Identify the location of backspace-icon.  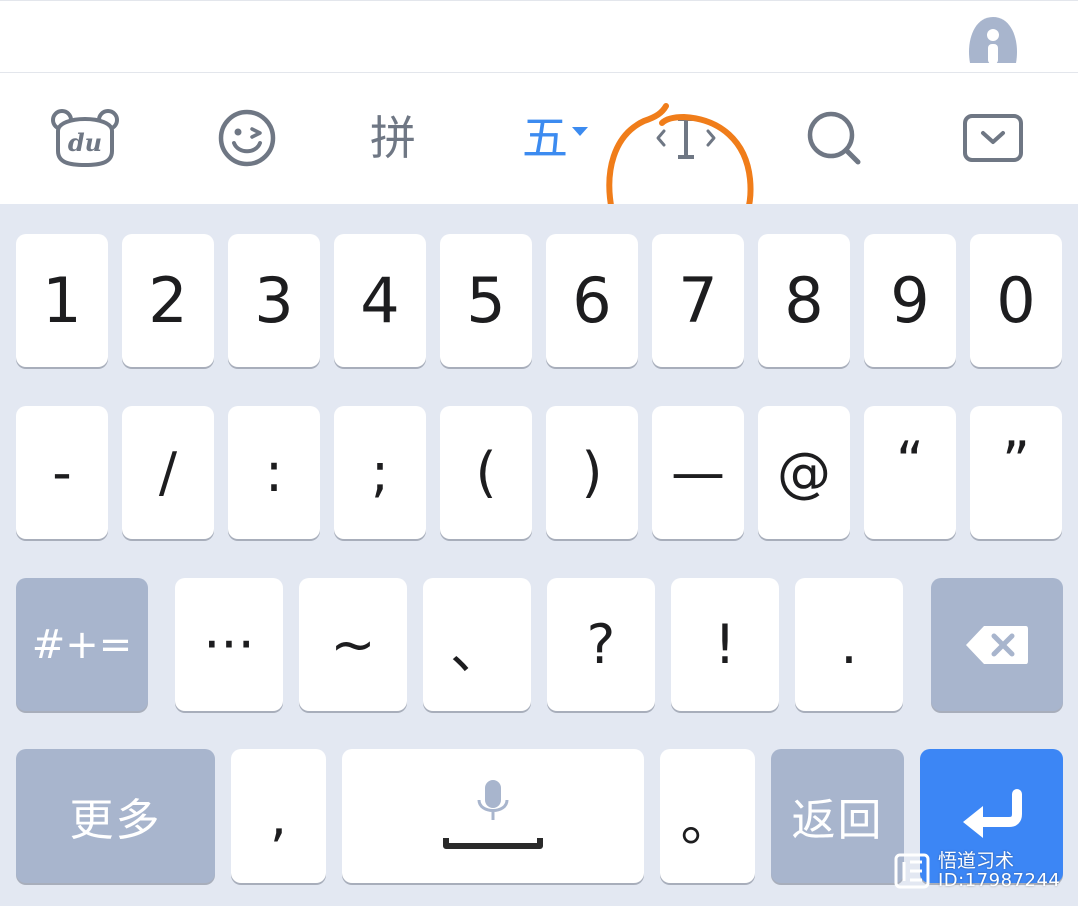
(997, 644).